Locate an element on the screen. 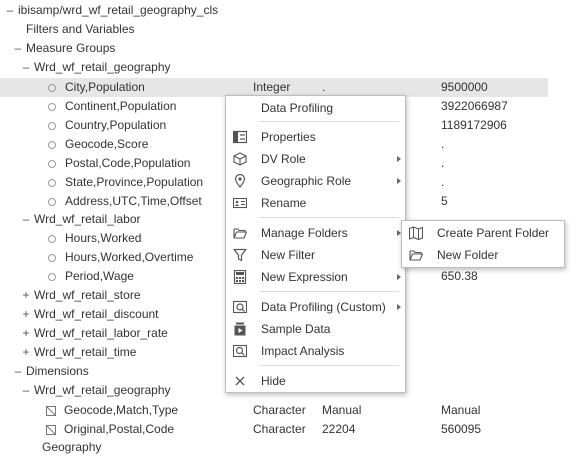 The image size is (578, 457). tree-root-label: ibisamp/wrd_wf_retail_geography_cls is located at coordinates (118, 10).